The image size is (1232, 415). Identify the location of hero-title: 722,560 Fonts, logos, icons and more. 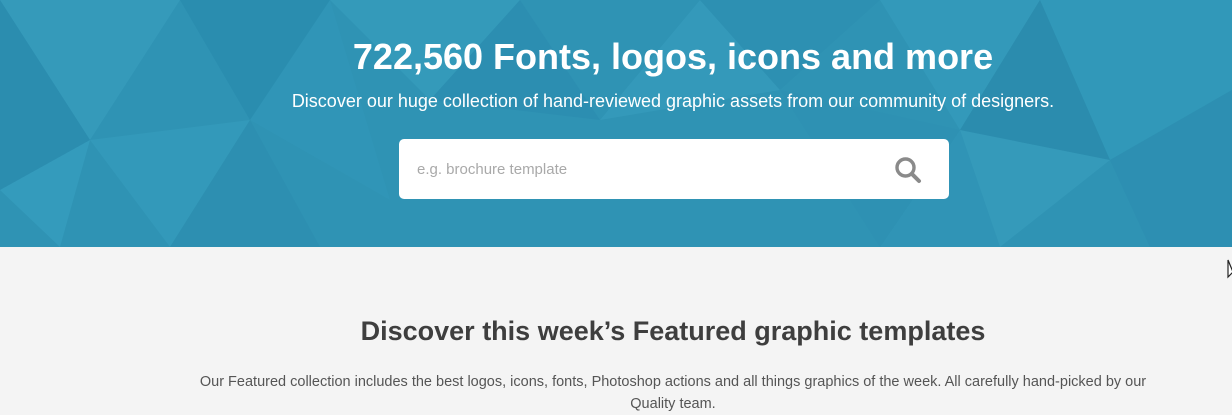
(673, 56).